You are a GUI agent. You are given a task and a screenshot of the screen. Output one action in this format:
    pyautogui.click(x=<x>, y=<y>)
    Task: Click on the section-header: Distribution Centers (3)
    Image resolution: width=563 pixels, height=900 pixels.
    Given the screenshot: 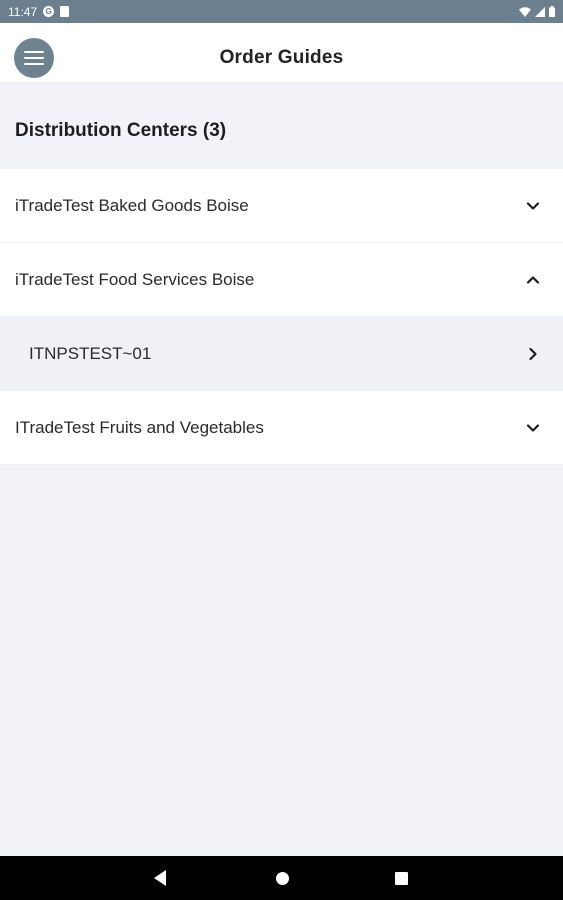 What is the action you would take?
    pyautogui.click(x=281, y=125)
    